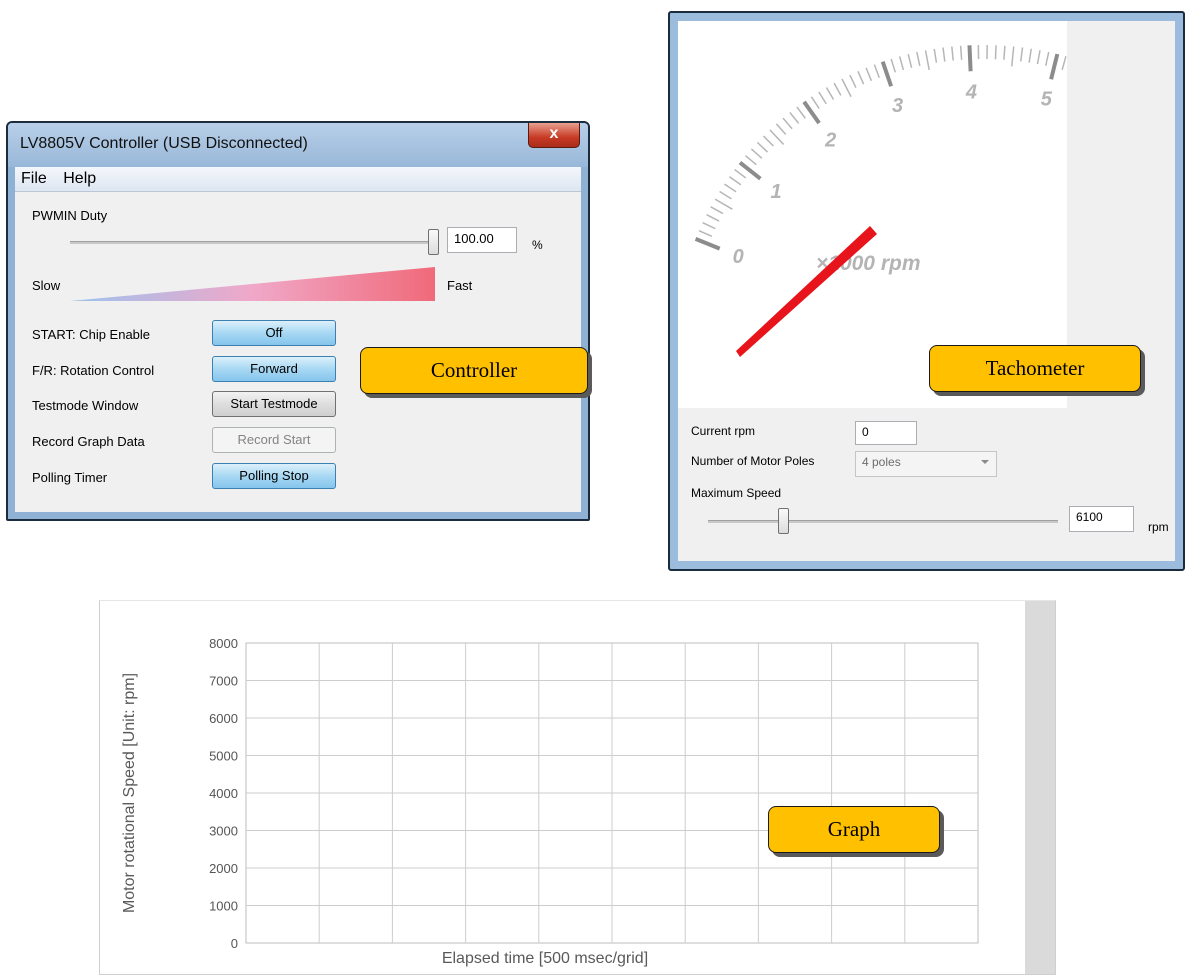  What do you see at coordinates (34, 179) in the screenshot?
I see `menu-file: File` at bounding box center [34, 179].